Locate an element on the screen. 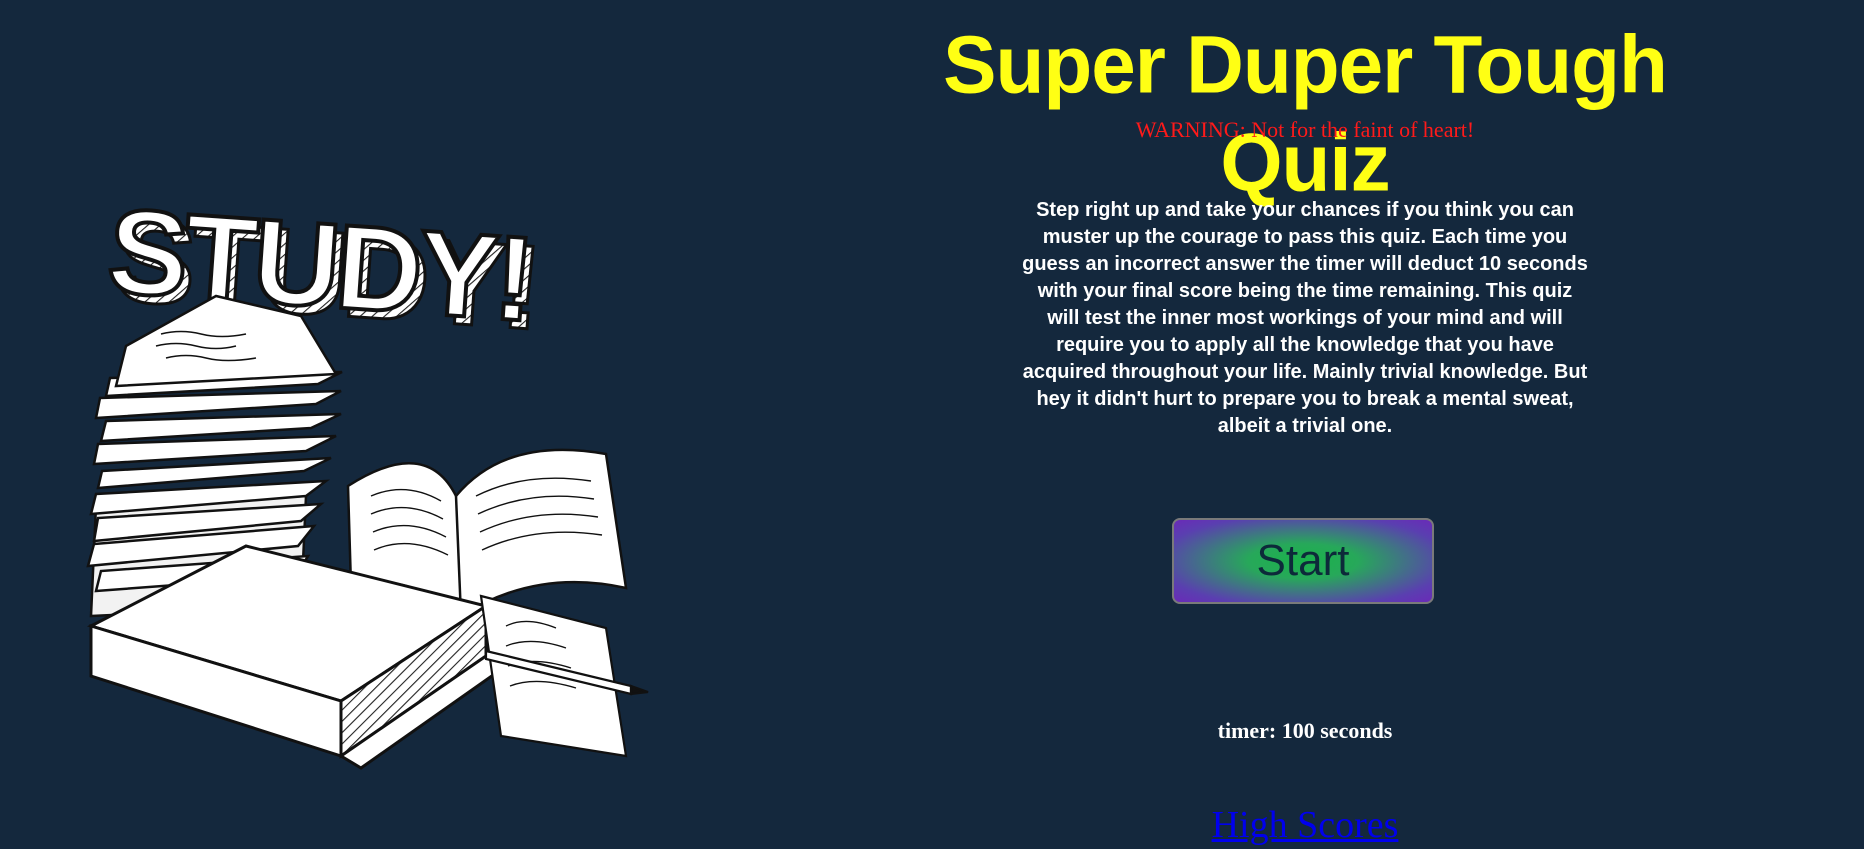  warning-text: WARNING: Not for the faint of heart! is located at coordinates (1305, 129).